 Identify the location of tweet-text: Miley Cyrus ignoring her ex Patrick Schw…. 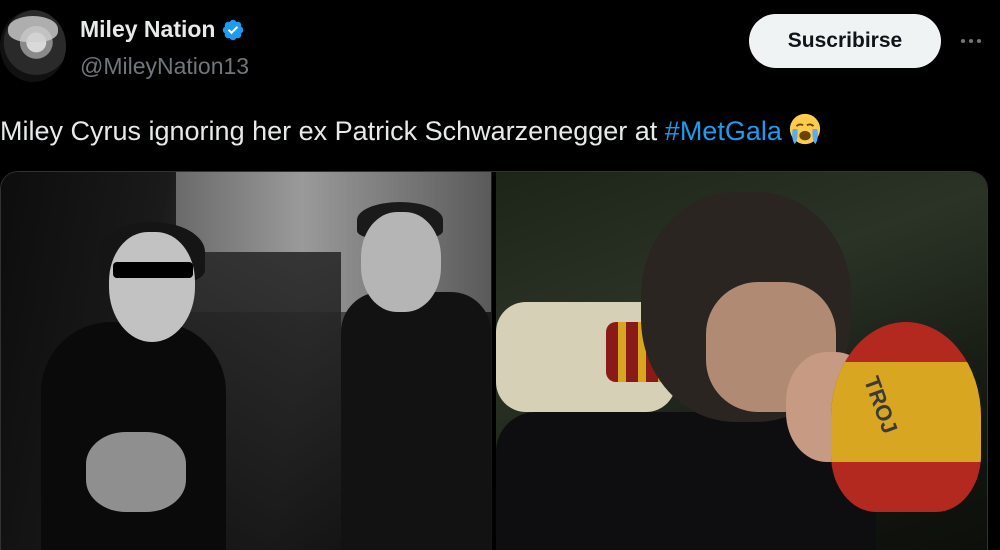
(411, 129).